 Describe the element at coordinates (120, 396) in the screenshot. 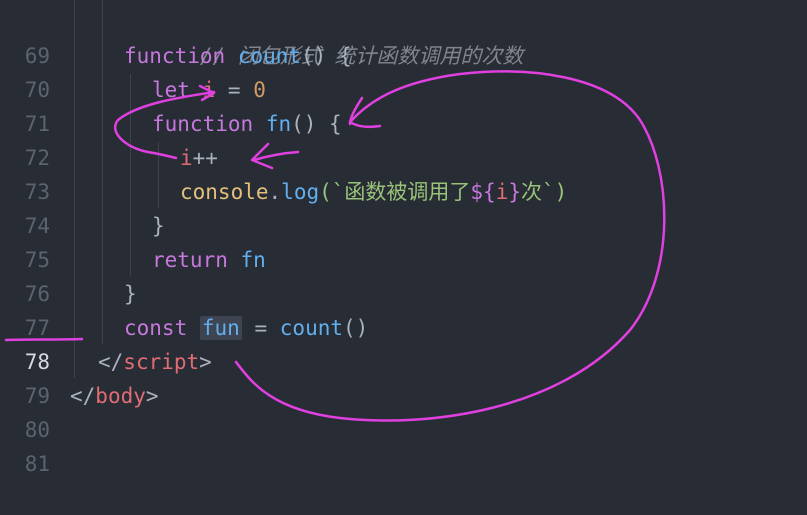

I see `tag-name-token: body` at that location.